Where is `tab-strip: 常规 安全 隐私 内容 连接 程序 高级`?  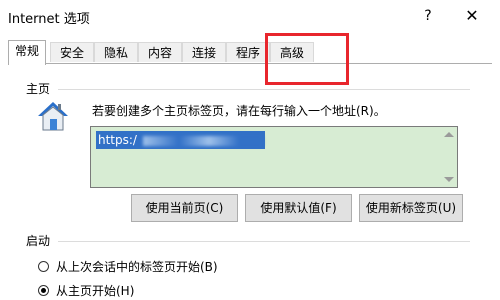 tab-strip: 常规 安全 隐私 内容 连接 程序 高级 is located at coordinates (250, 52).